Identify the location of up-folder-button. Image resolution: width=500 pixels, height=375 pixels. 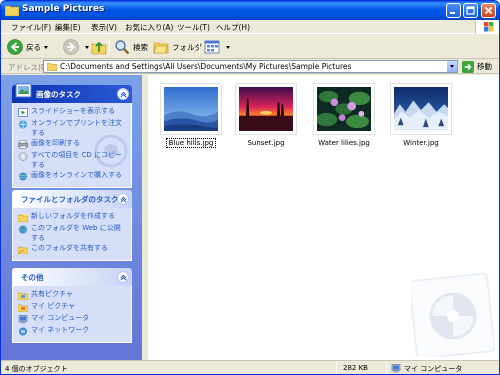
(100, 47).